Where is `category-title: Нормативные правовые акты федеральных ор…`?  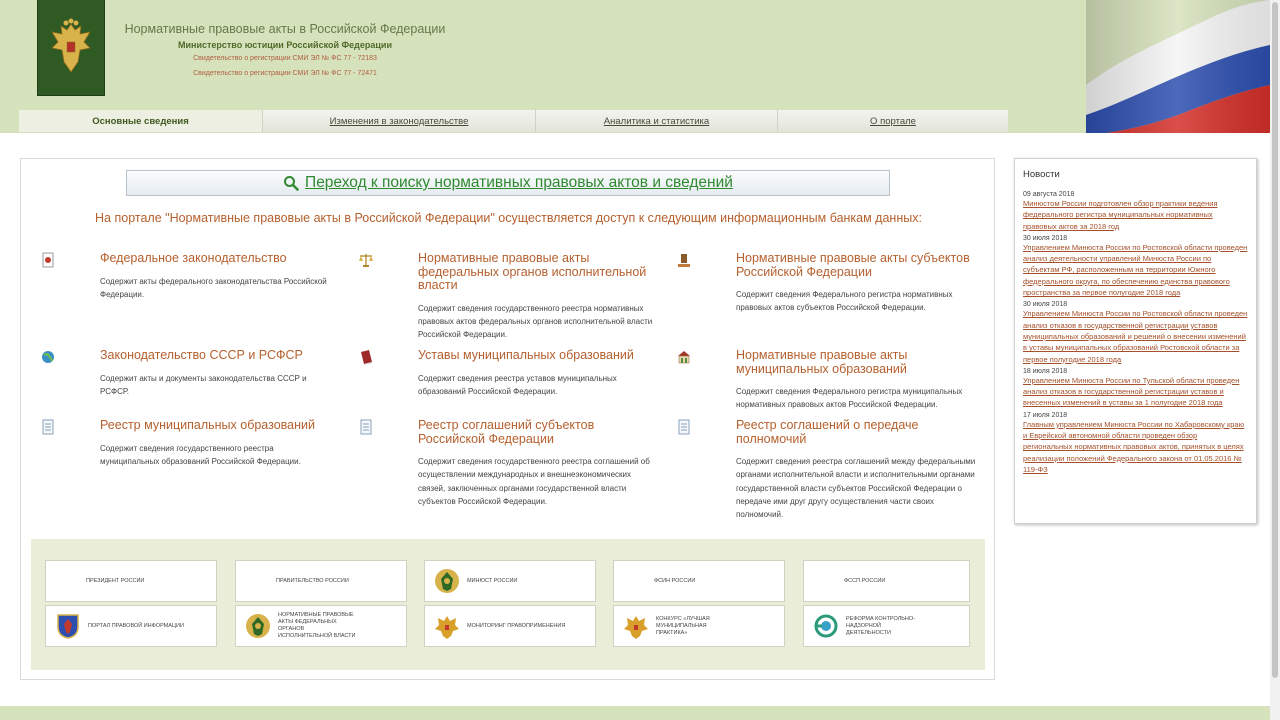
category-title: Нормативные правовые акты федеральных ор… is located at coordinates (535, 272).